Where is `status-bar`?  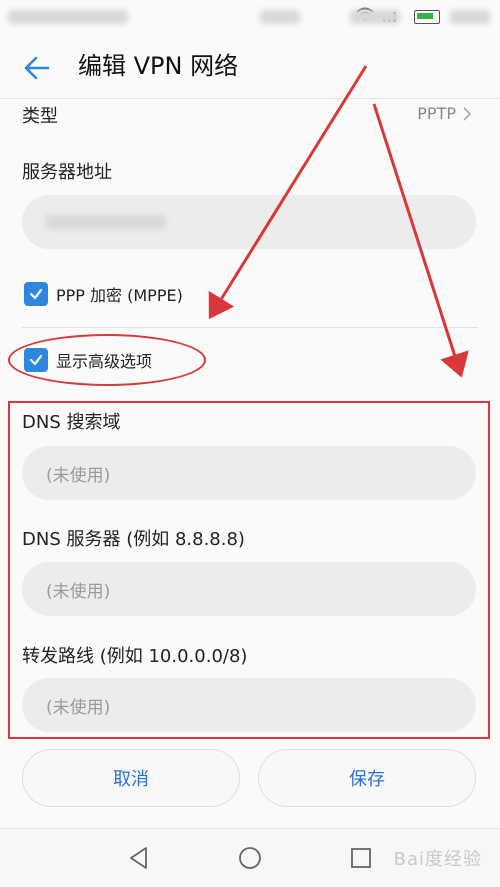 status-bar is located at coordinates (250, 18).